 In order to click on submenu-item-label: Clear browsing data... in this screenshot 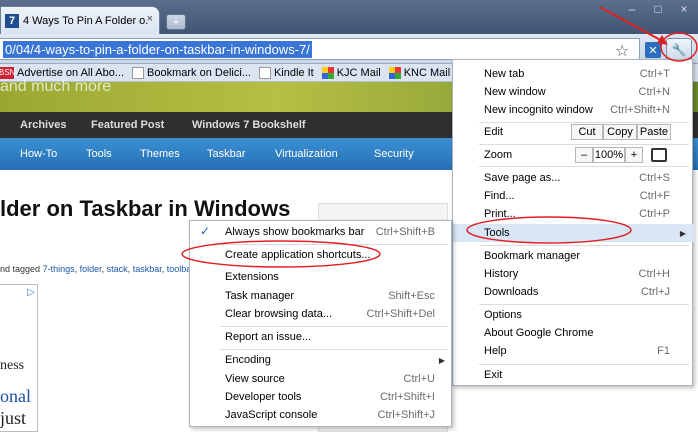, I will do `click(278, 314)`.